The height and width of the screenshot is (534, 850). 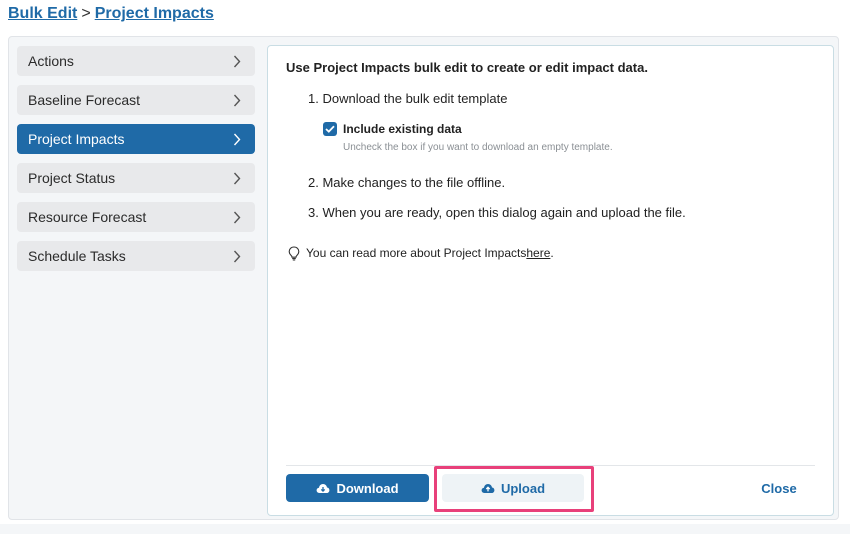 I want to click on download-button: Download, so click(x=357, y=488).